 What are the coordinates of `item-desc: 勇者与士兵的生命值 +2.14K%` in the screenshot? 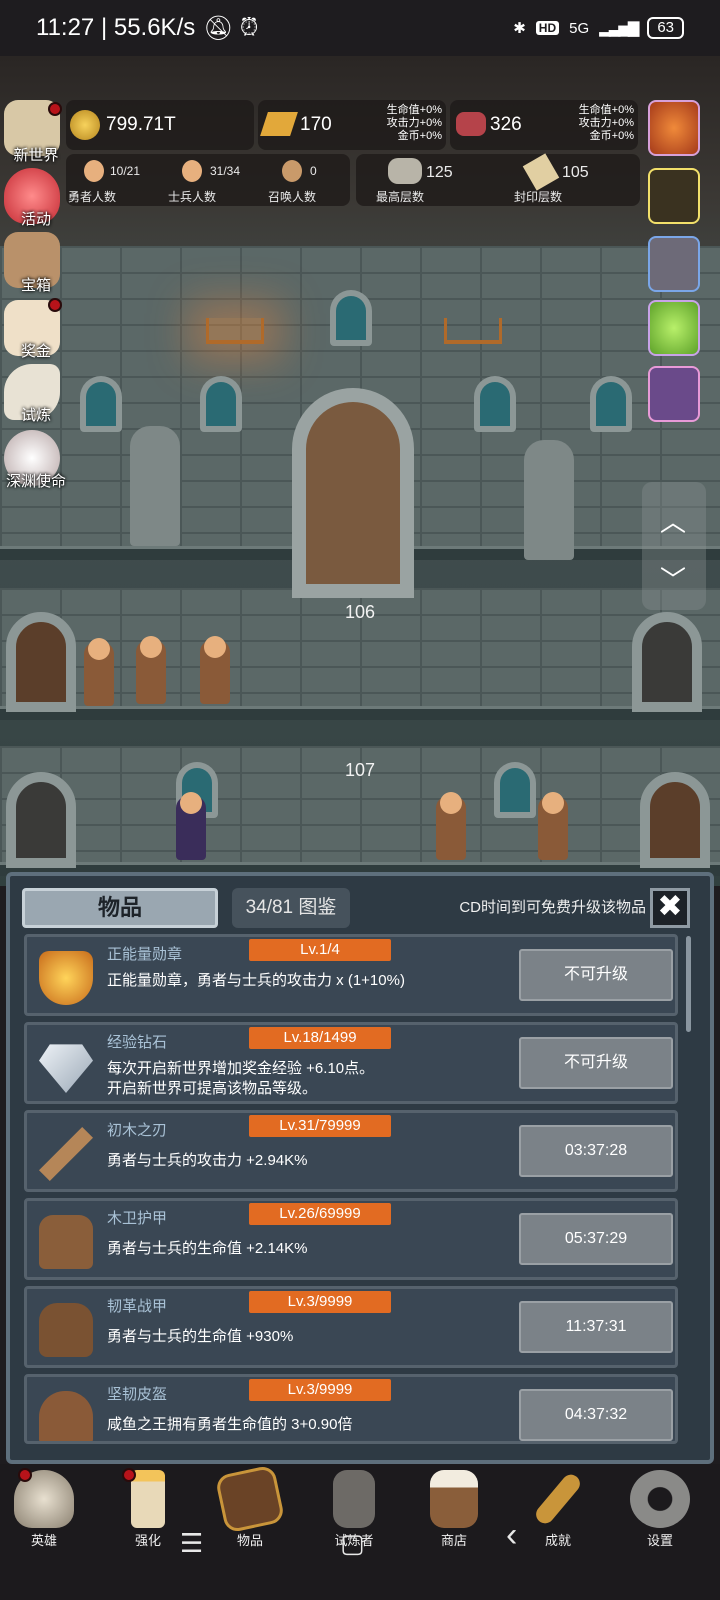 It's located at (207, 1248).